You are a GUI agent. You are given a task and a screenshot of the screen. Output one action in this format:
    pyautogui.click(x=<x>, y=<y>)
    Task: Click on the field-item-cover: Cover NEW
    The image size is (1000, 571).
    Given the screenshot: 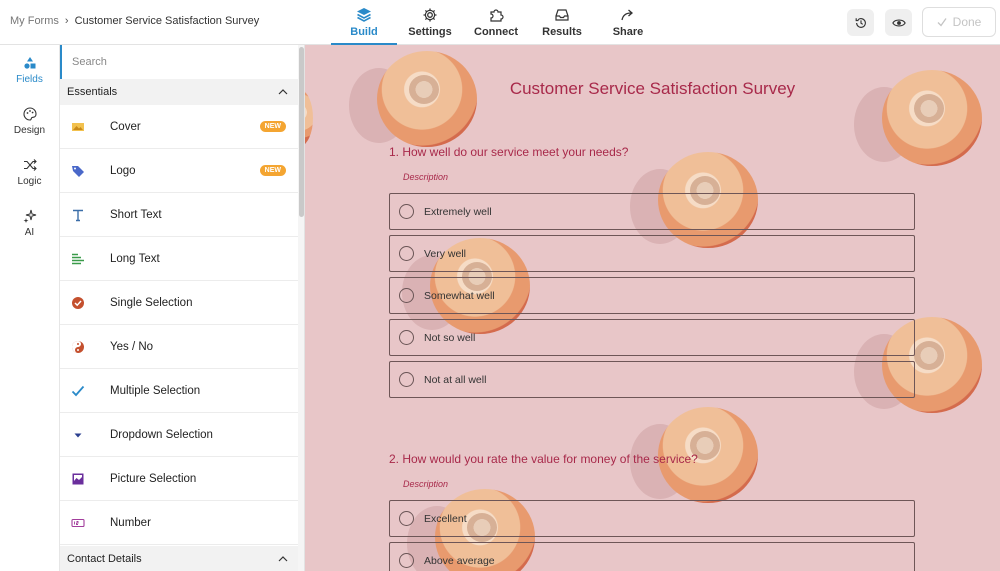 What is the action you would take?
    pyautogui.click(x=179, y=127)
    